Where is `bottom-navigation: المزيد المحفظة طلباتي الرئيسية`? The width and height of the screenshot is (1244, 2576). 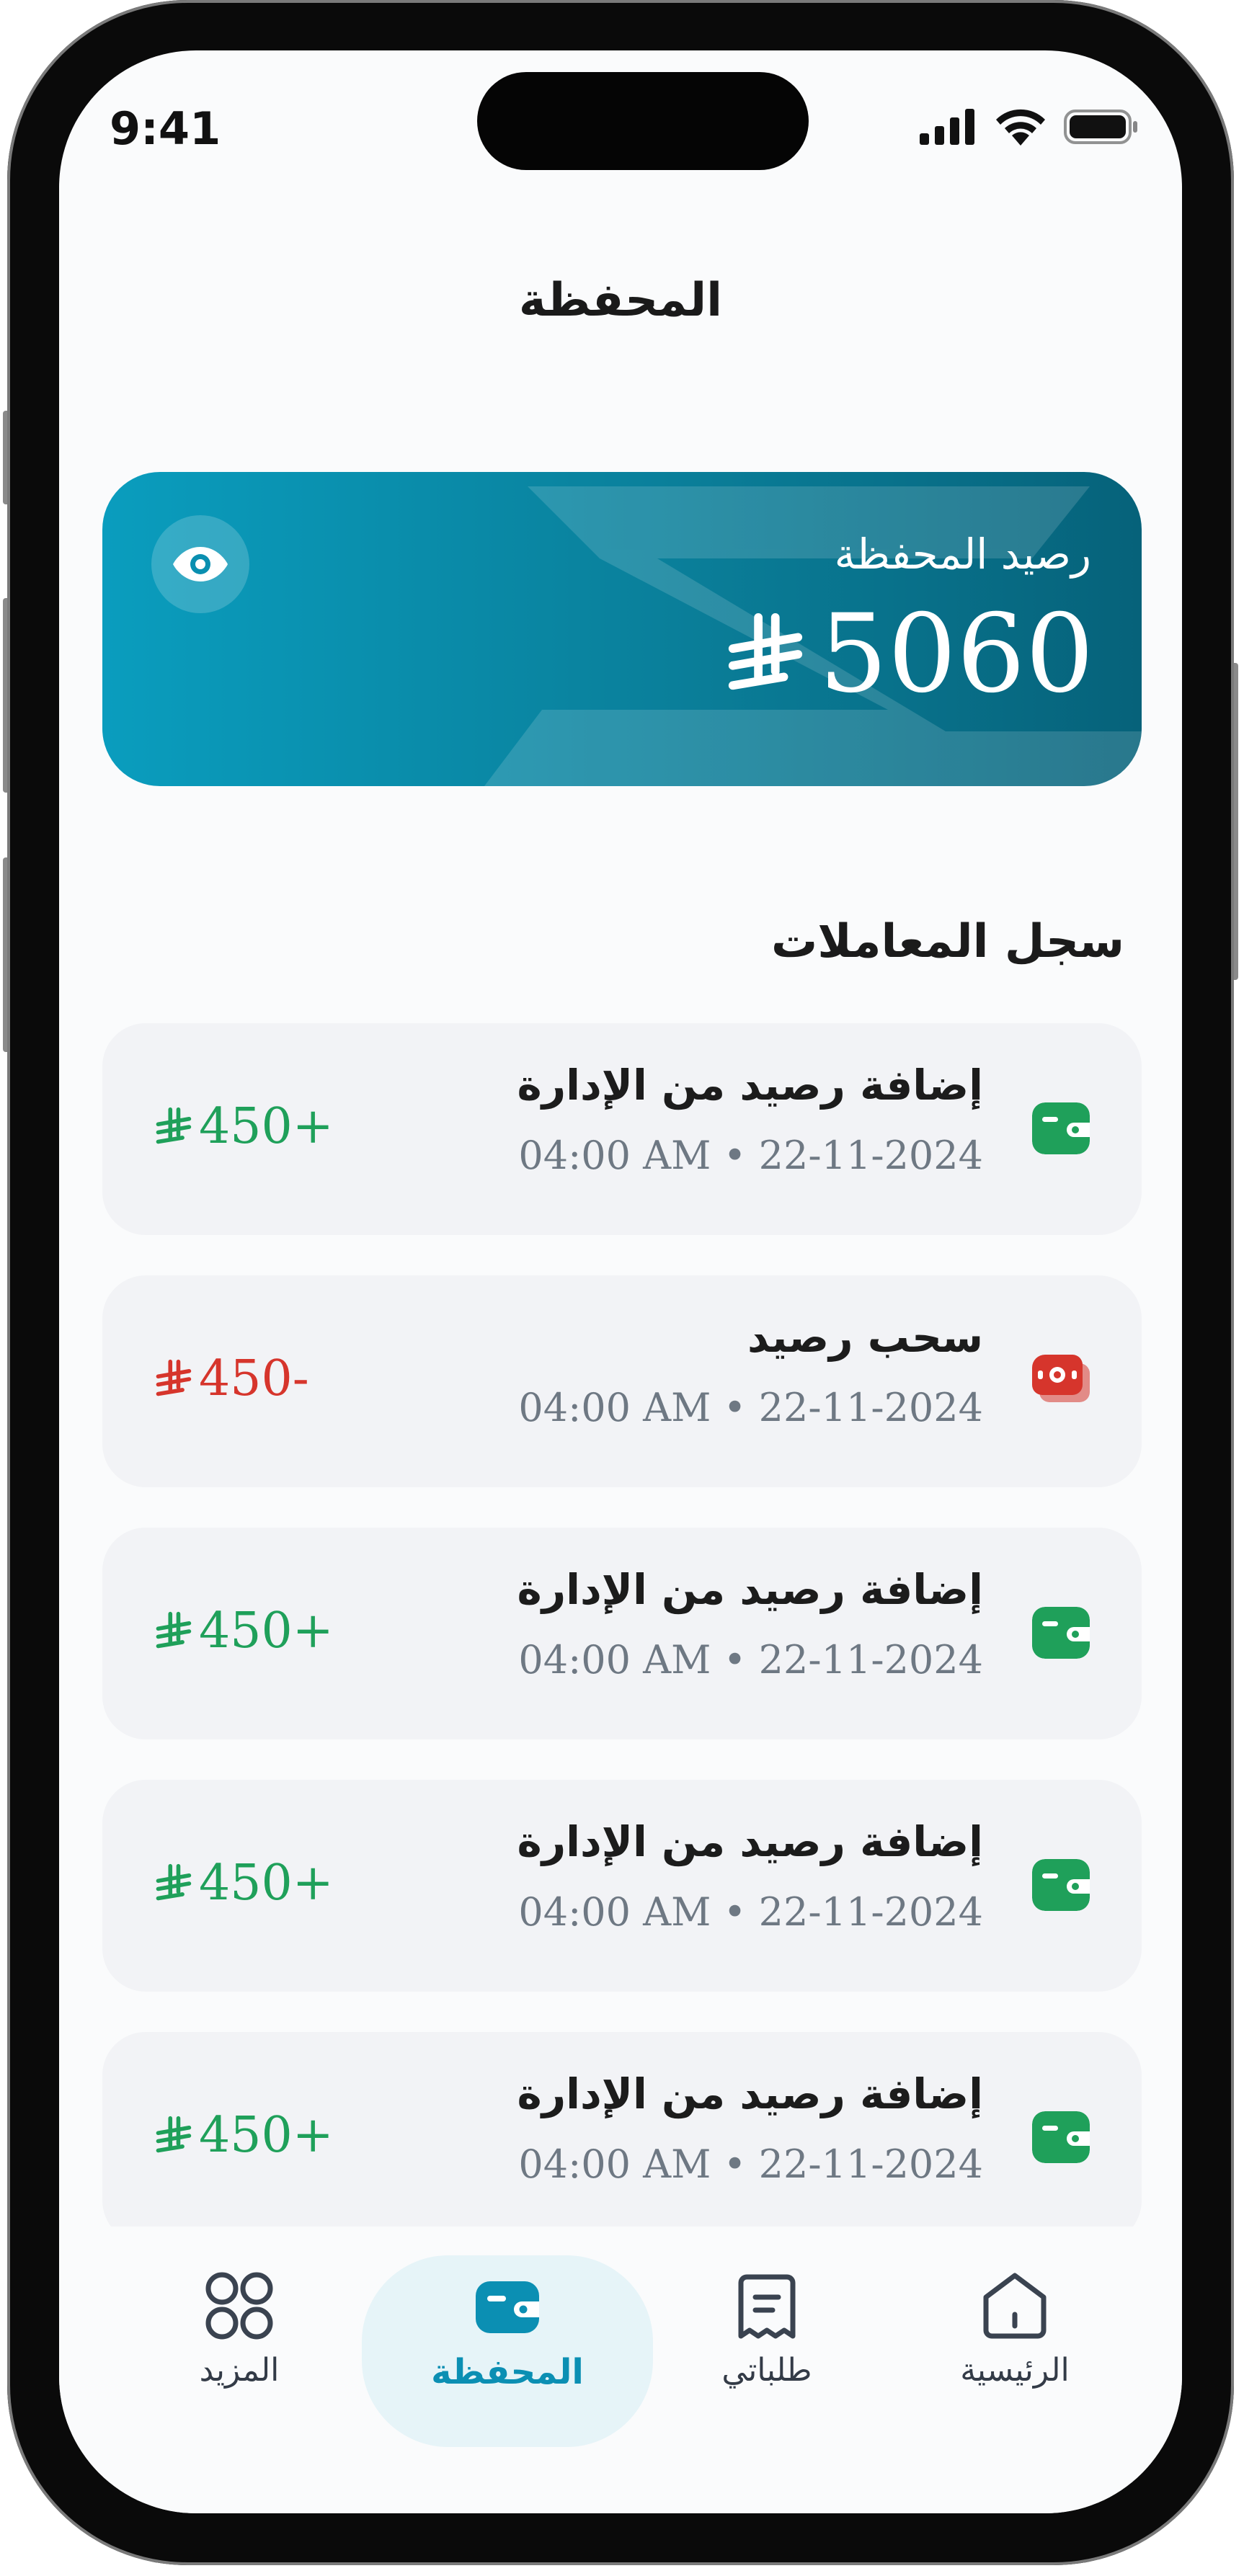
bottom-navigation: المزيد المحفظة طلباتي الرئيسية is located at coordinates (620, 2370).